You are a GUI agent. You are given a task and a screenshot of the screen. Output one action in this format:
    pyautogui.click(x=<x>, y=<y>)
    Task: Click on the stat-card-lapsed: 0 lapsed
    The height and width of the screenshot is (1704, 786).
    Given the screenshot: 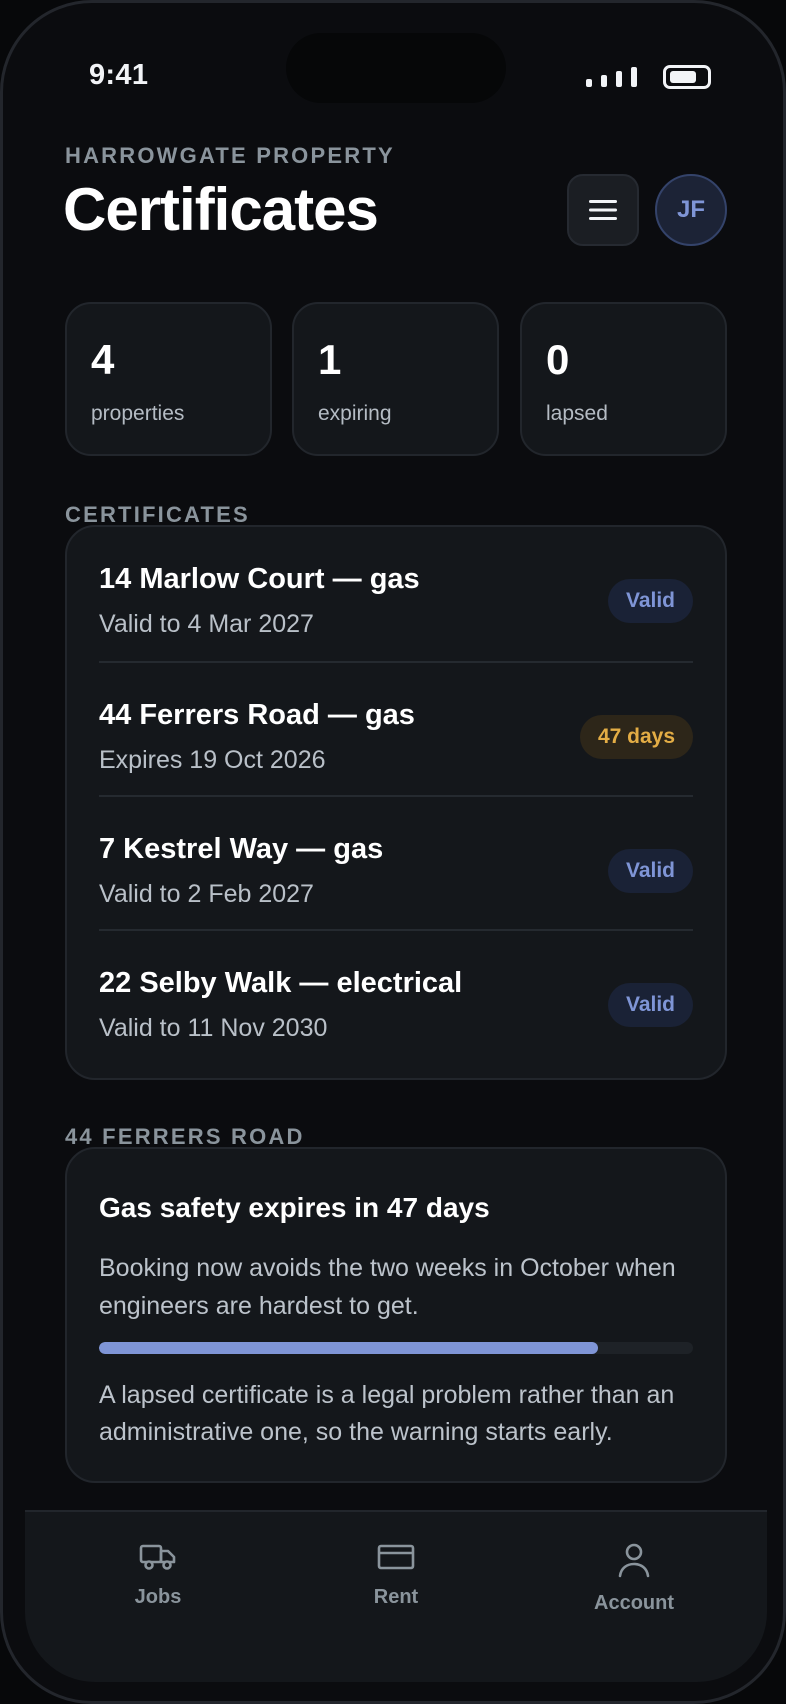 What is the action you would take?
    pyautogui.click(x=623, y=379)
    